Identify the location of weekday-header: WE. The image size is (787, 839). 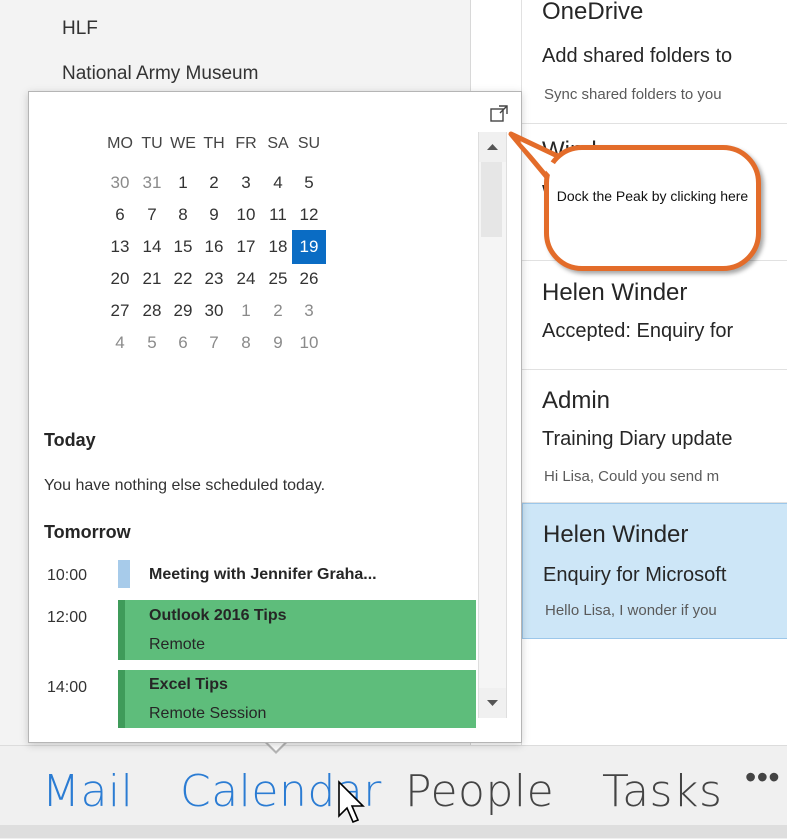
(183, 143).